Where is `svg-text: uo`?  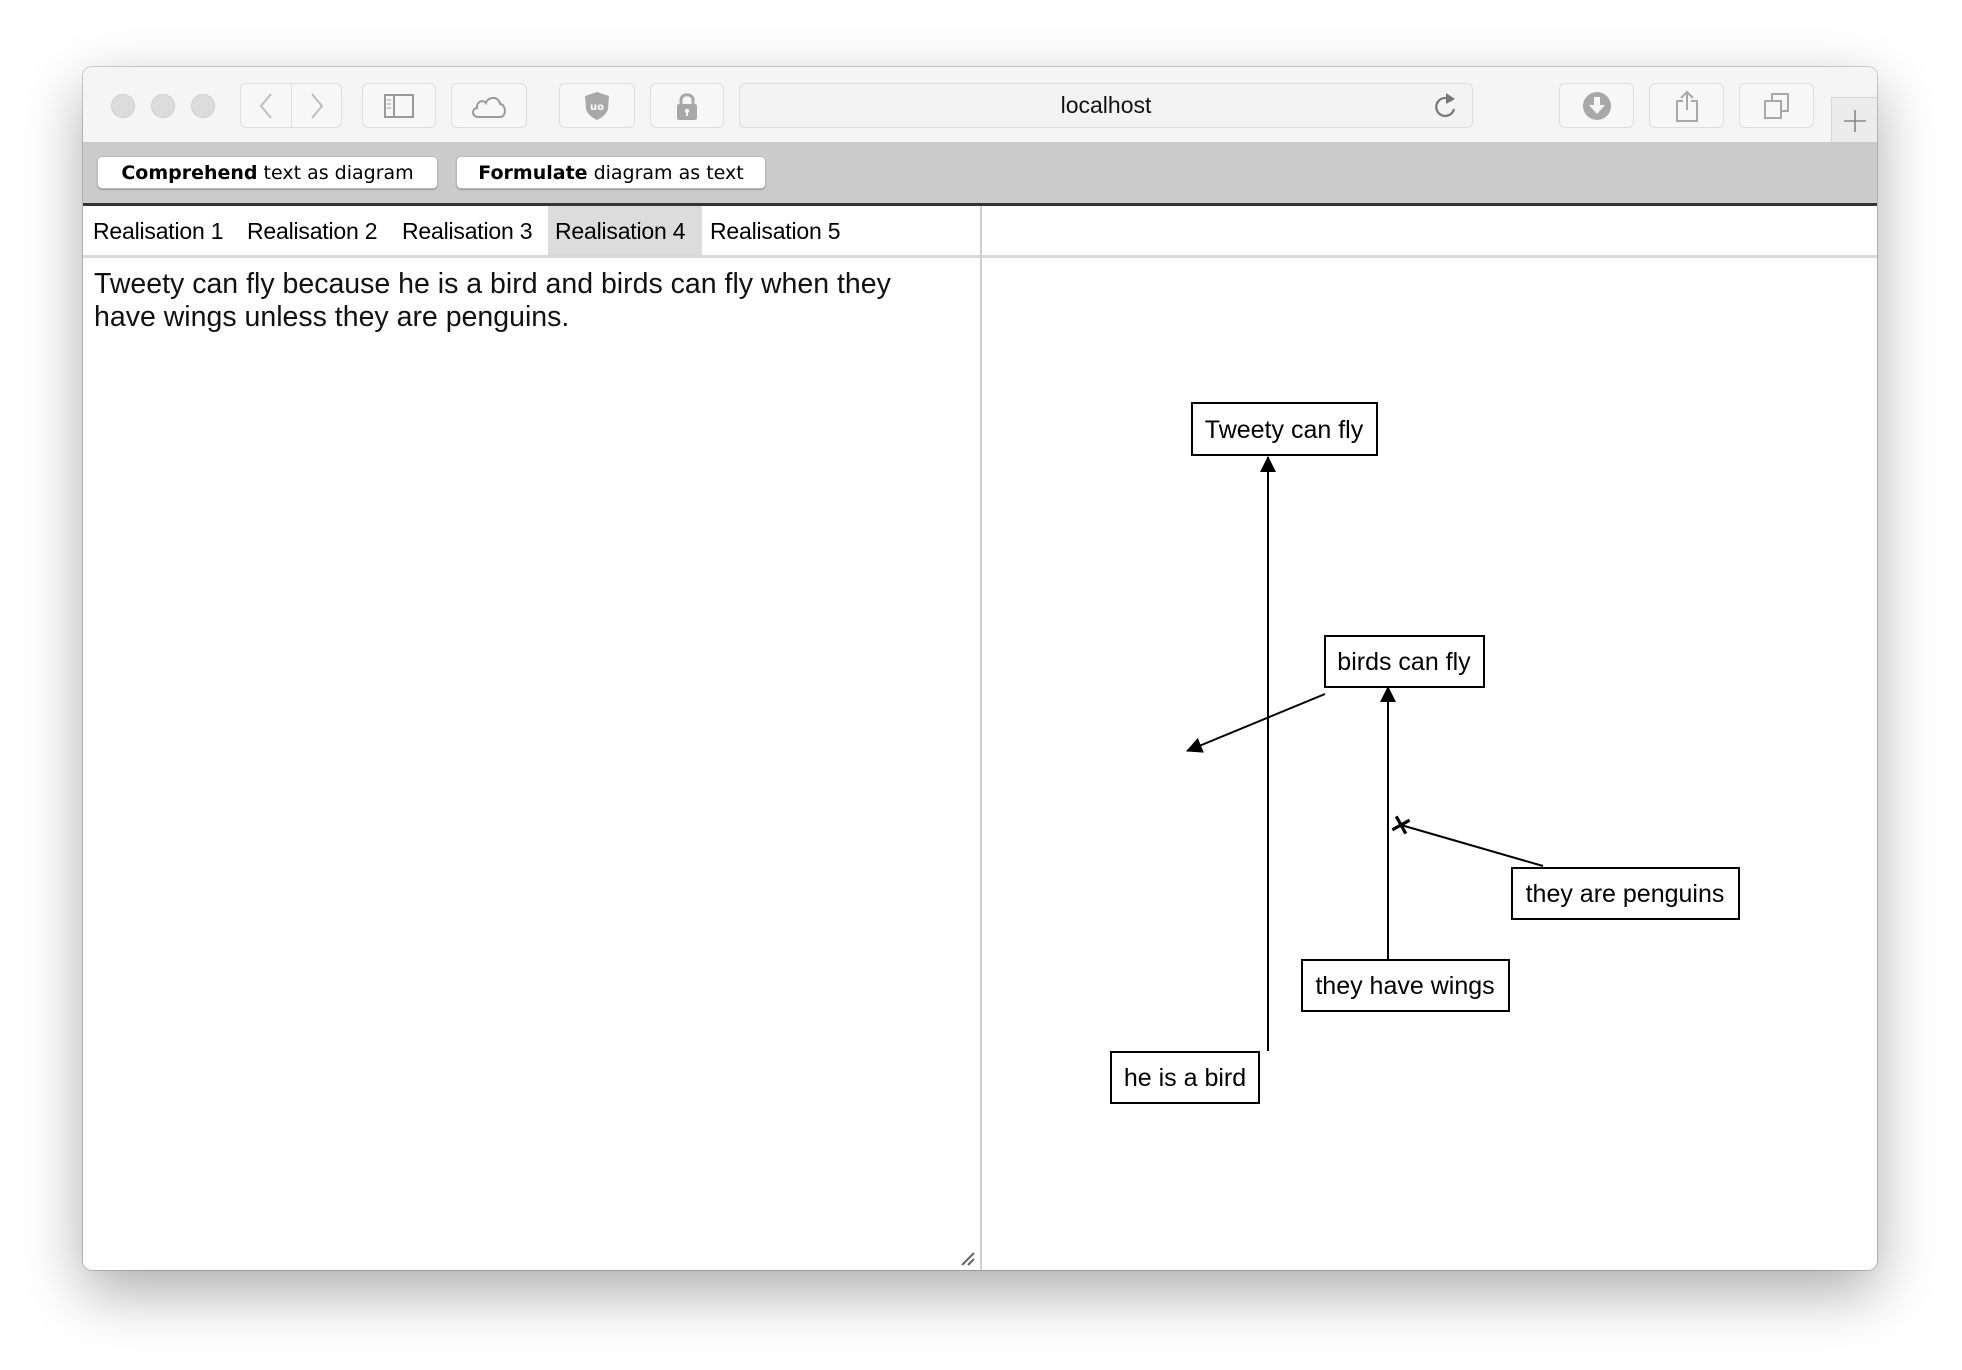 svg-text: uo is located at coordinates (597, 107).